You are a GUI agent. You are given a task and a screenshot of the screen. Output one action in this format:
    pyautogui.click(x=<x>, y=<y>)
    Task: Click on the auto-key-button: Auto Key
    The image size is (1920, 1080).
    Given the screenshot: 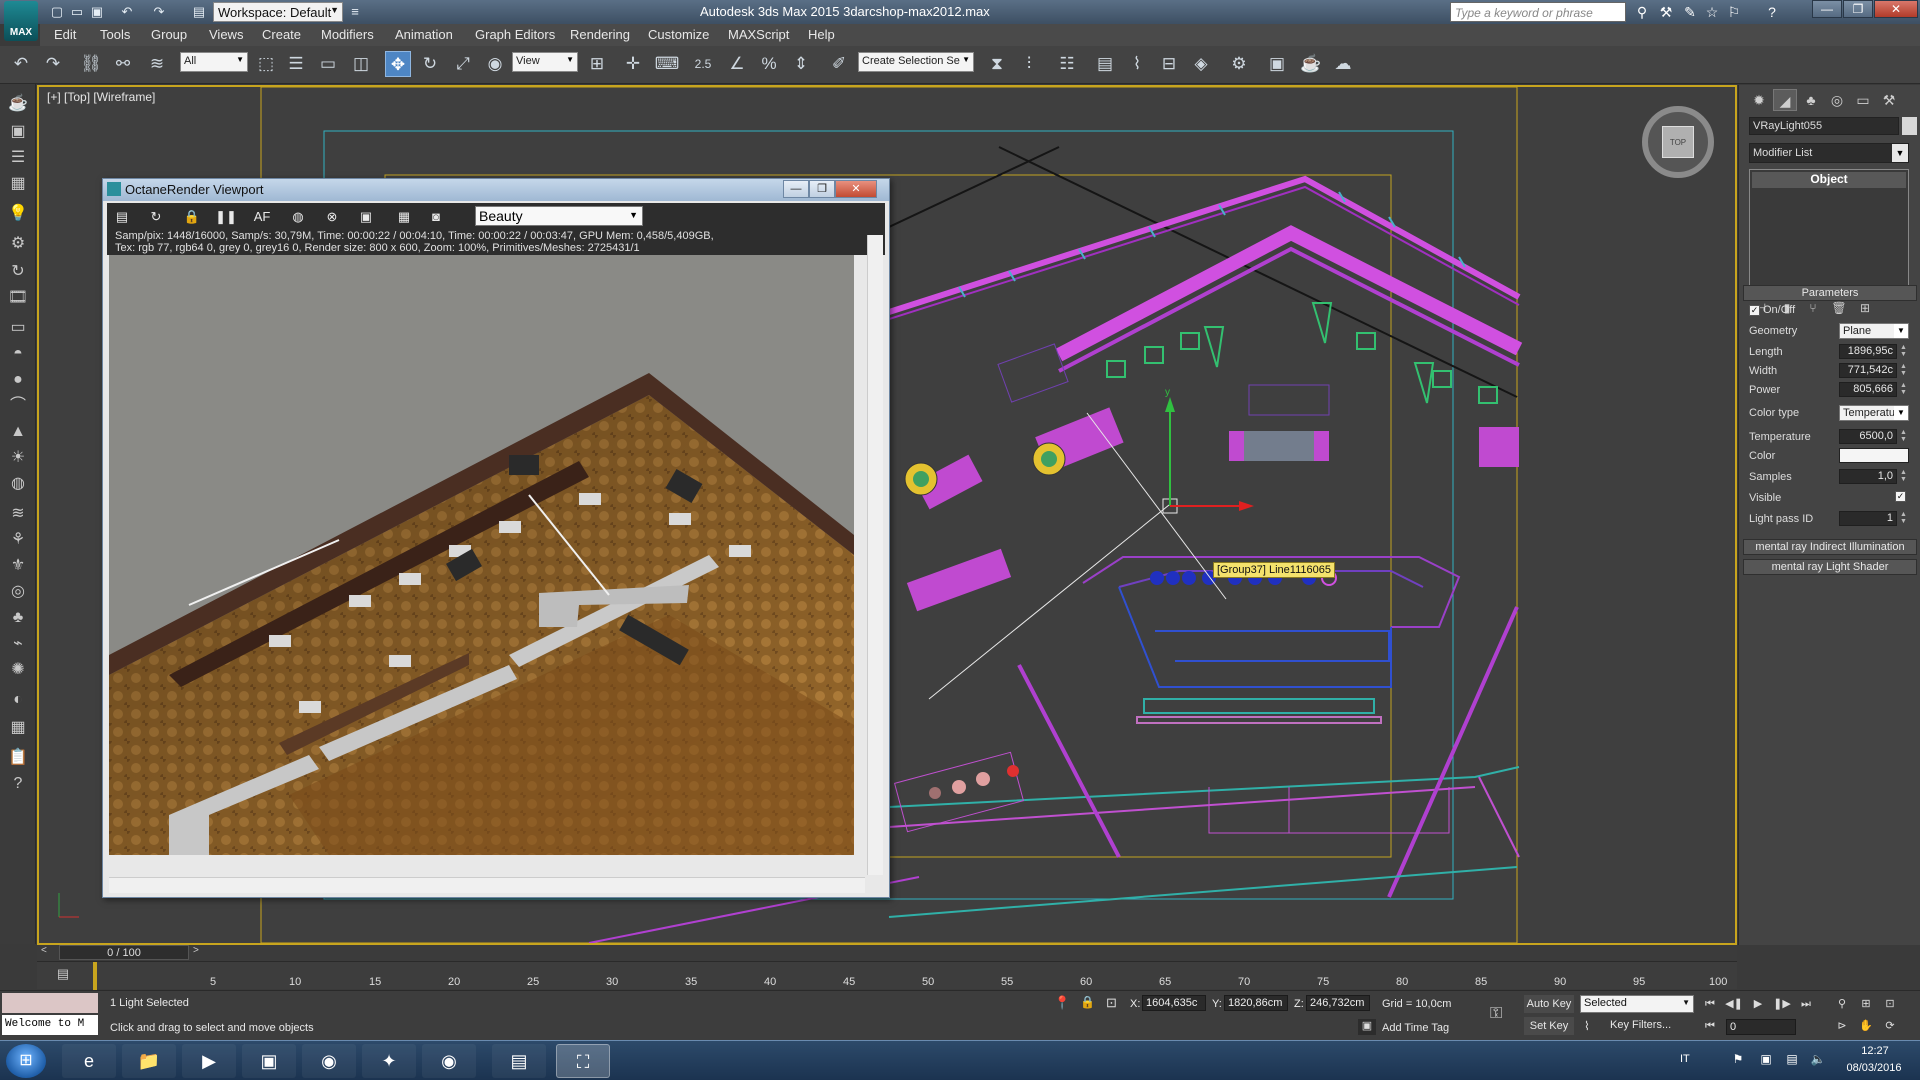 What is the action you would take?
    pyautogui.click(x=1549, y=1004)
    